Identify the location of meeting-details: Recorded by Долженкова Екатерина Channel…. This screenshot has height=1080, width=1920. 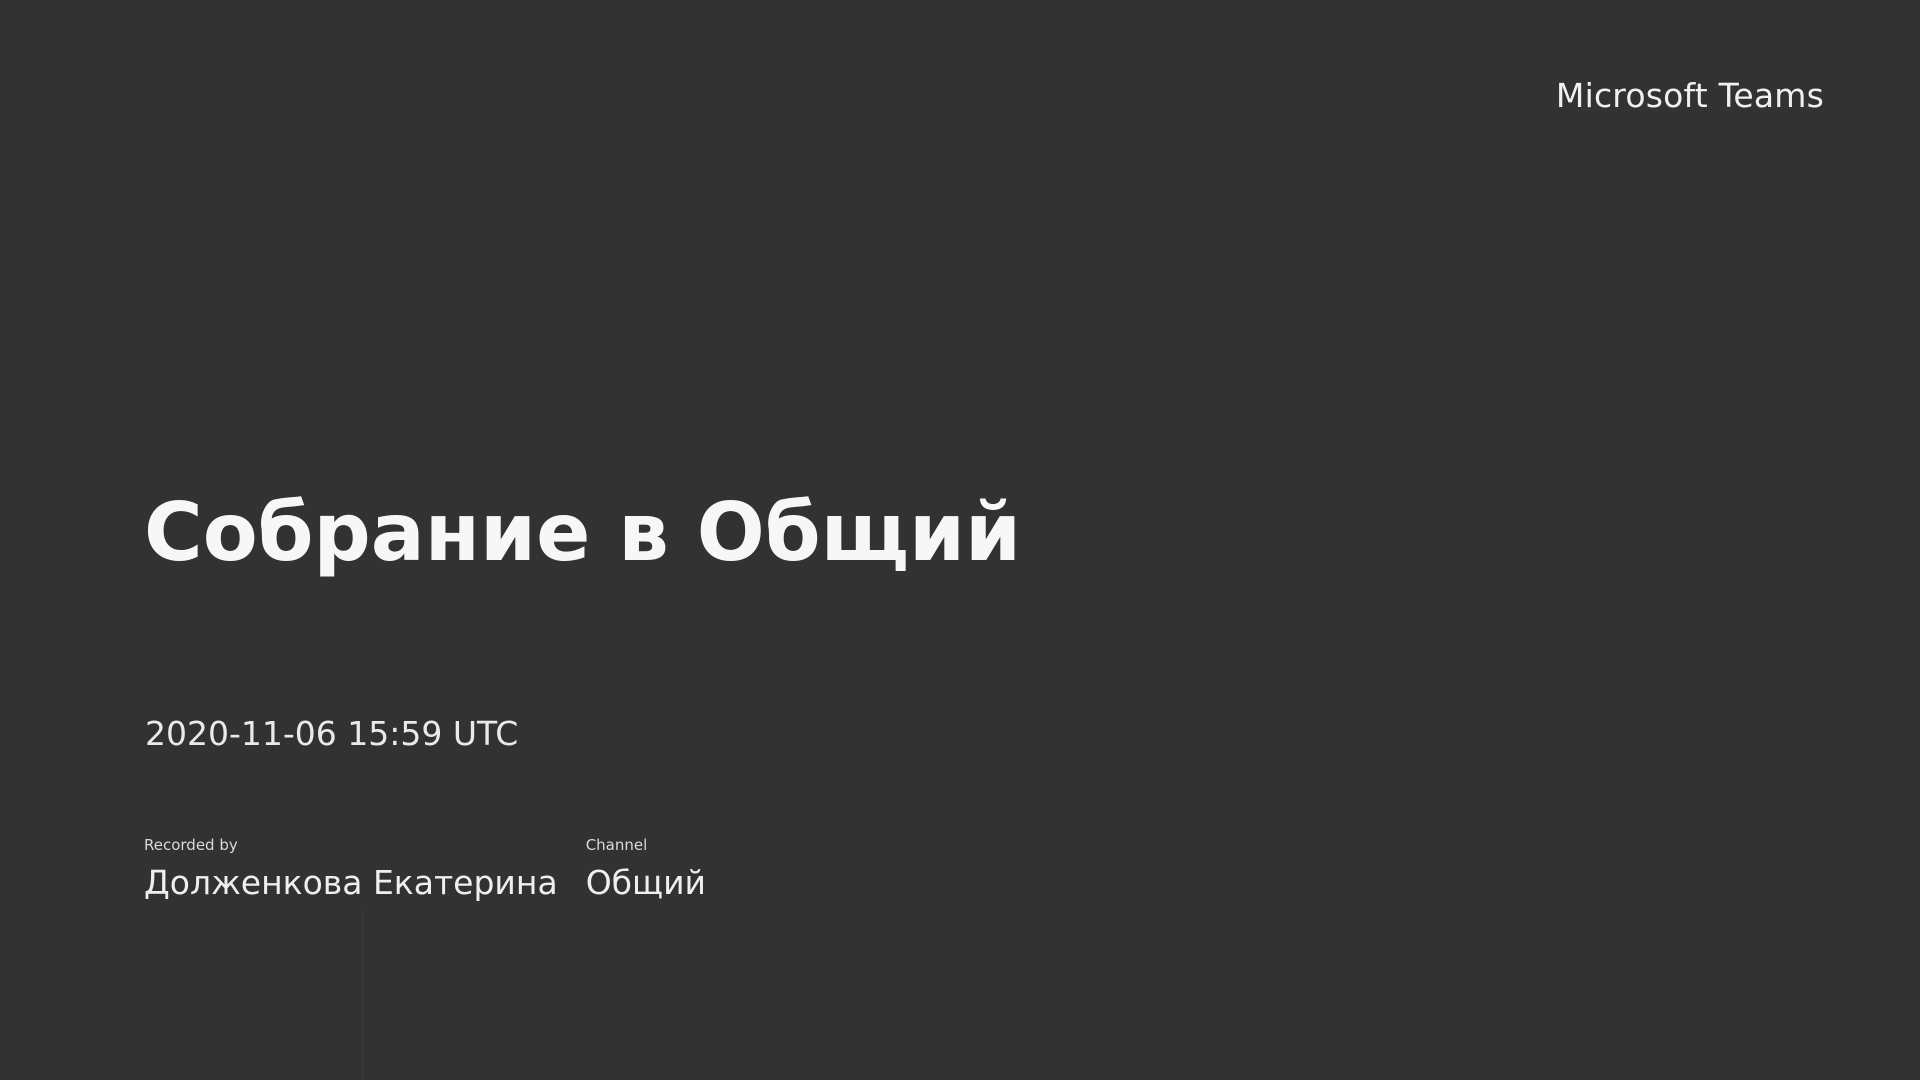
(425, 869).